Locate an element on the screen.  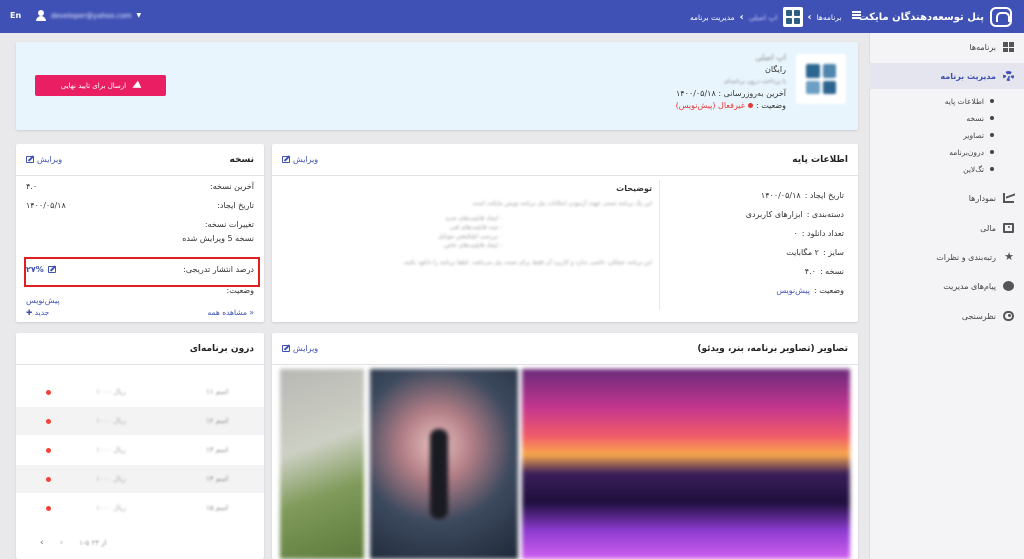
menu-toggle-icon is located at coordinates (856, 15).